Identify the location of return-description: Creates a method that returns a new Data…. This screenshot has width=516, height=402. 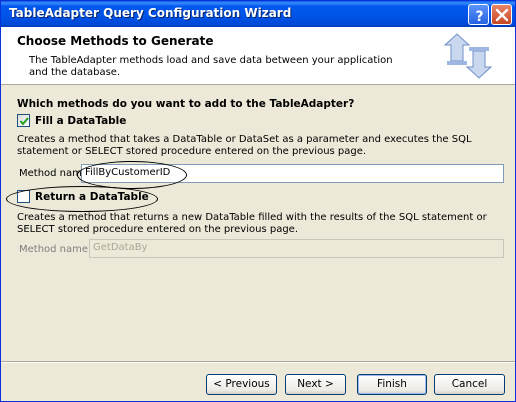
(252, 223).